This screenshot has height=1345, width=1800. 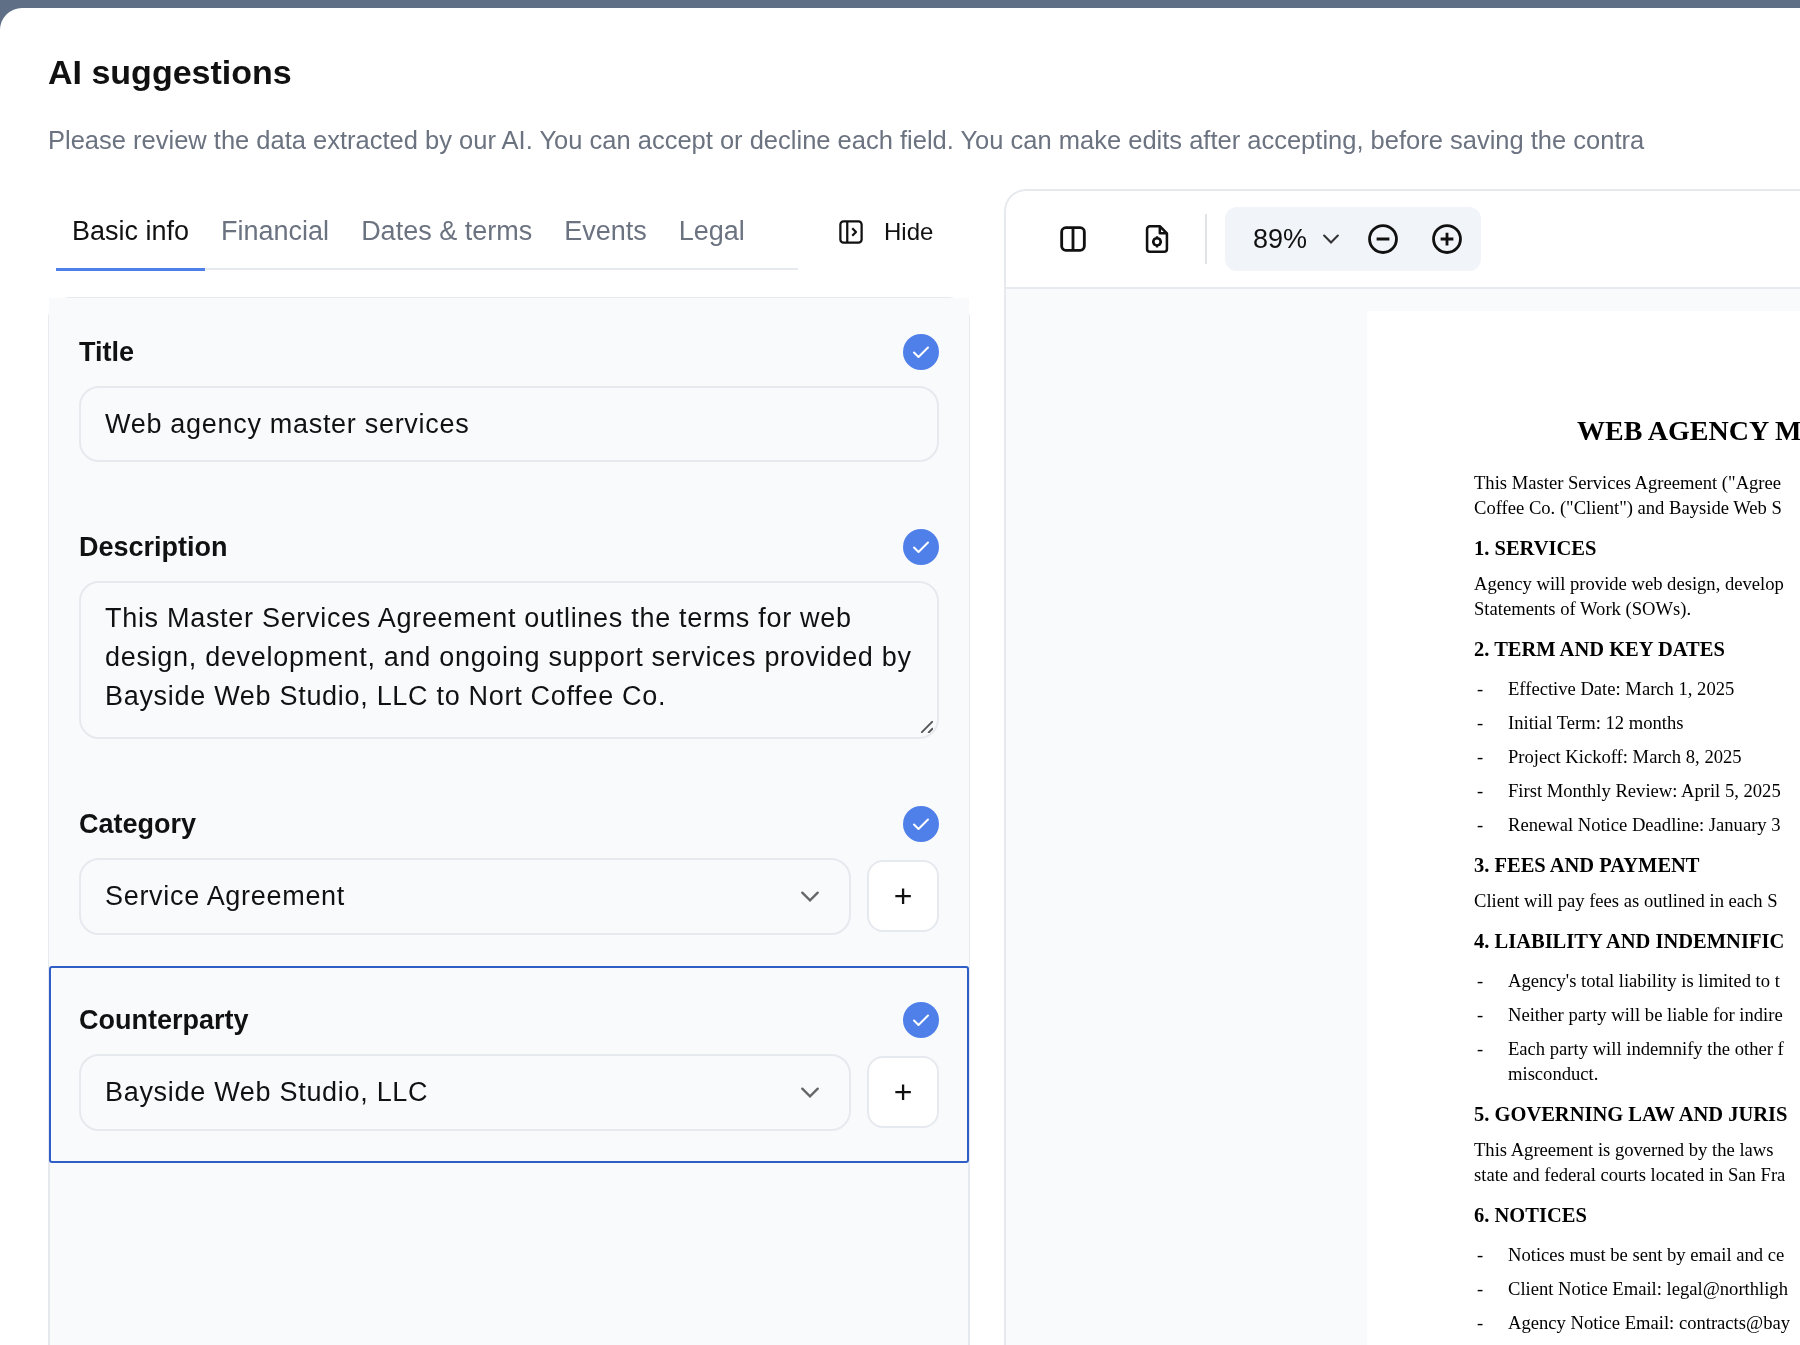 I want to click on minus-circle-icon, so click(x=1383, y=239).